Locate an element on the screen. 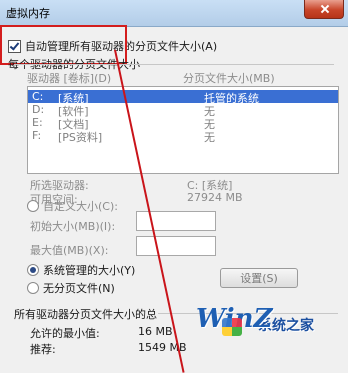  no-paging-label: 无分页文件(N) is located at coordinates (79, 288).